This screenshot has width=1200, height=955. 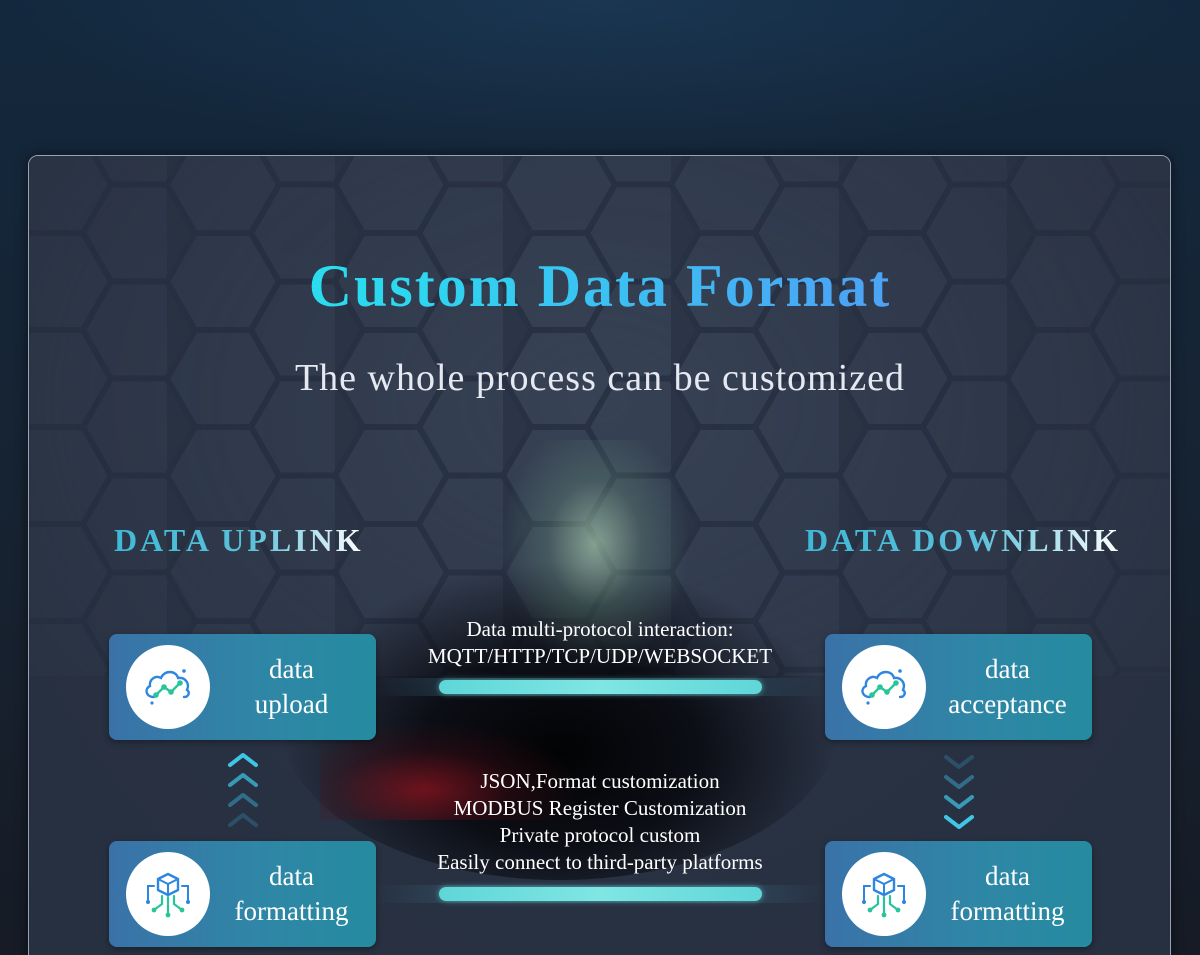 I want to click on format-line: MODBUS Register Customization, so click(x=600, y=808).